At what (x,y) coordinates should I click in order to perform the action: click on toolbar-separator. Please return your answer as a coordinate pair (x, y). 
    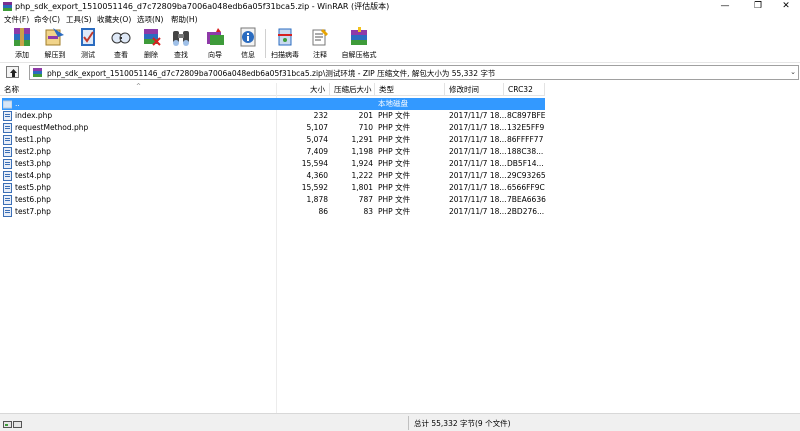
    Looking at the image, I should click on (265, 43).